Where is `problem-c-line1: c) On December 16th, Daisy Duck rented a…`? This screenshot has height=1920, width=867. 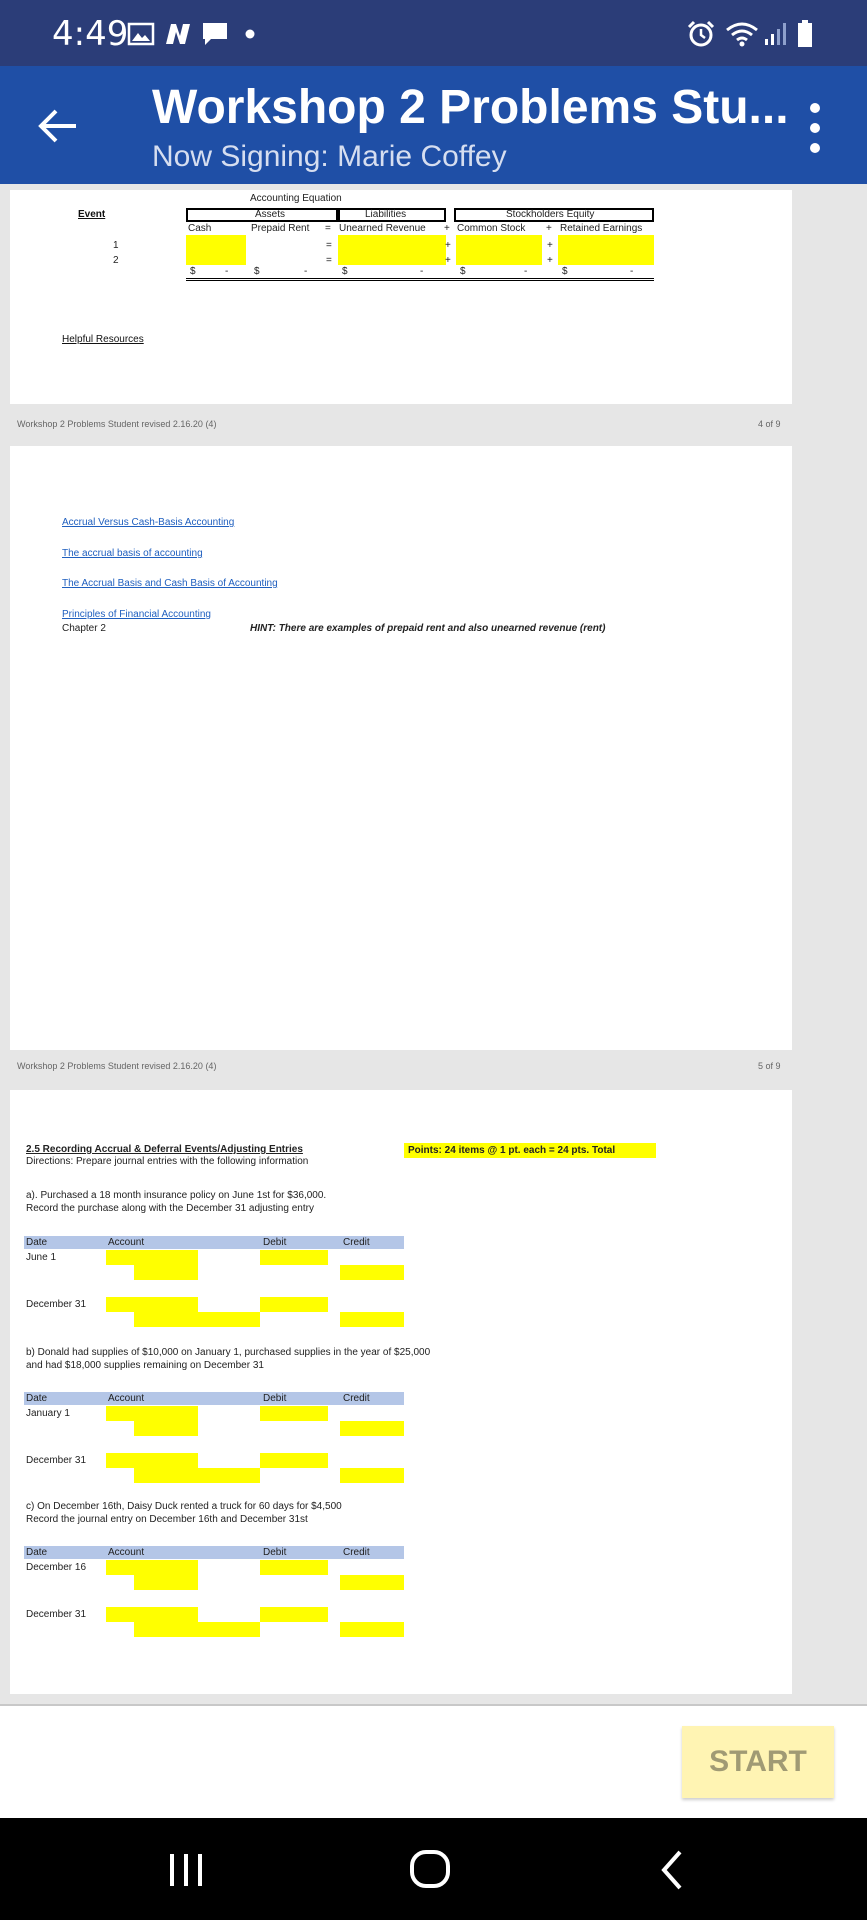 problem-c-line1: c) On December 16th, Daisy Duck rented a… is located at coordinates (184, 1506).